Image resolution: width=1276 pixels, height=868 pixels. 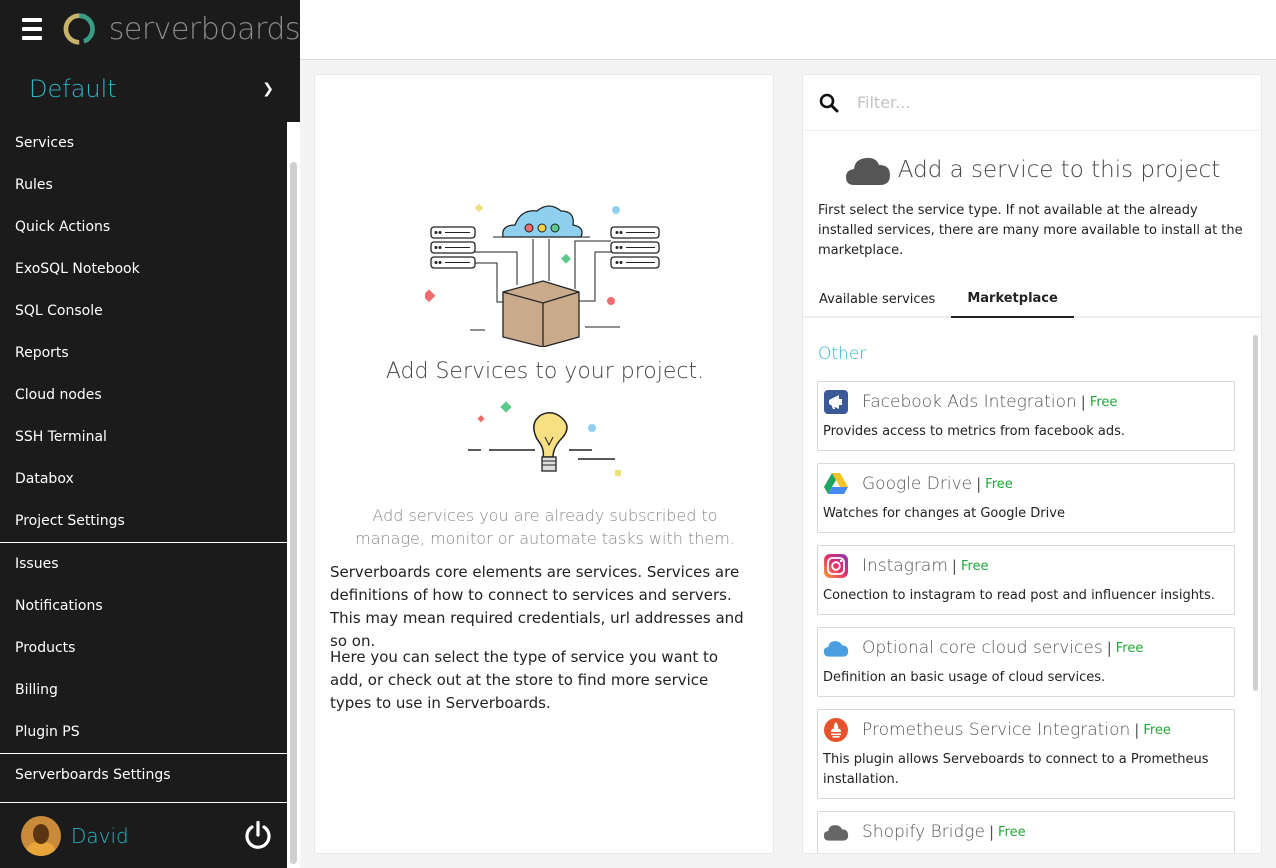 I want to click on category-heading: Other, so click(x=842, y=354).